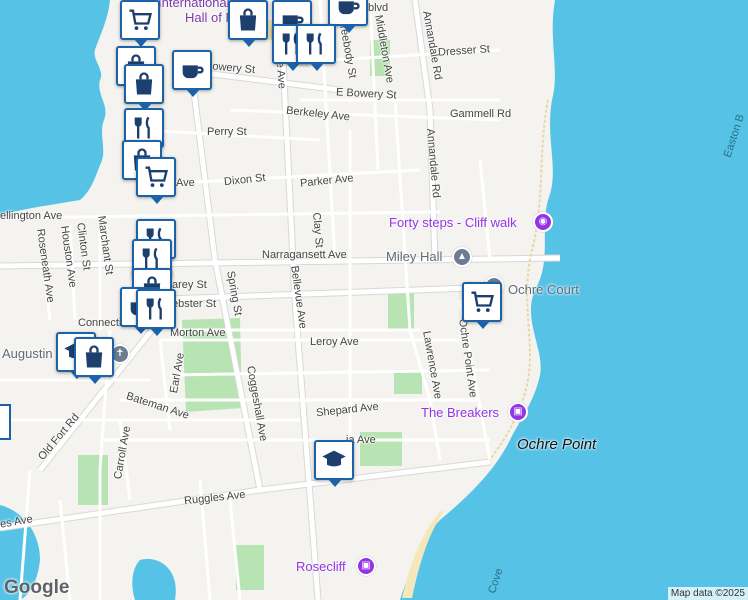 The height and width of the screenshot is (600, 748). Describe the element at coordinates (707, 593) in the screenshot. I see `map-attribution: Map data ©2025` at that location.